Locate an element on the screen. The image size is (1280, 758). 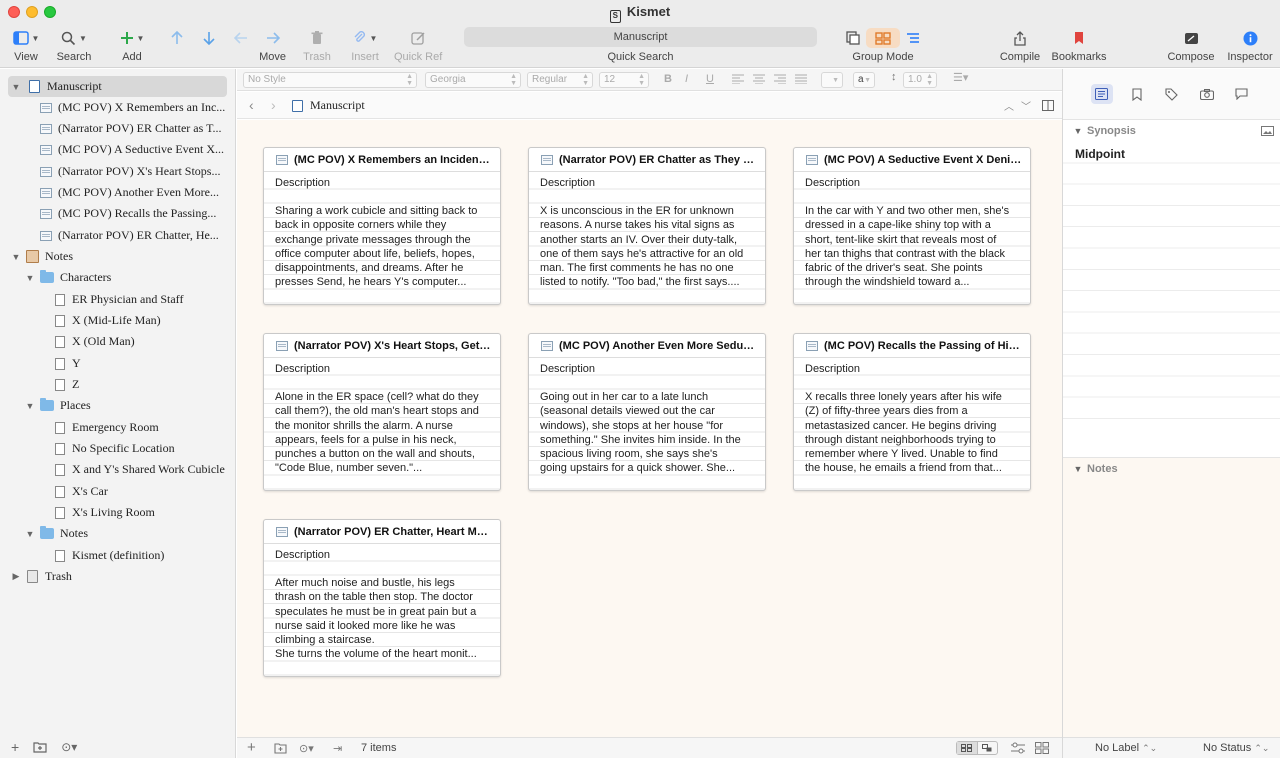
text-color-select: ▼ is located at coordinates (832, 80).